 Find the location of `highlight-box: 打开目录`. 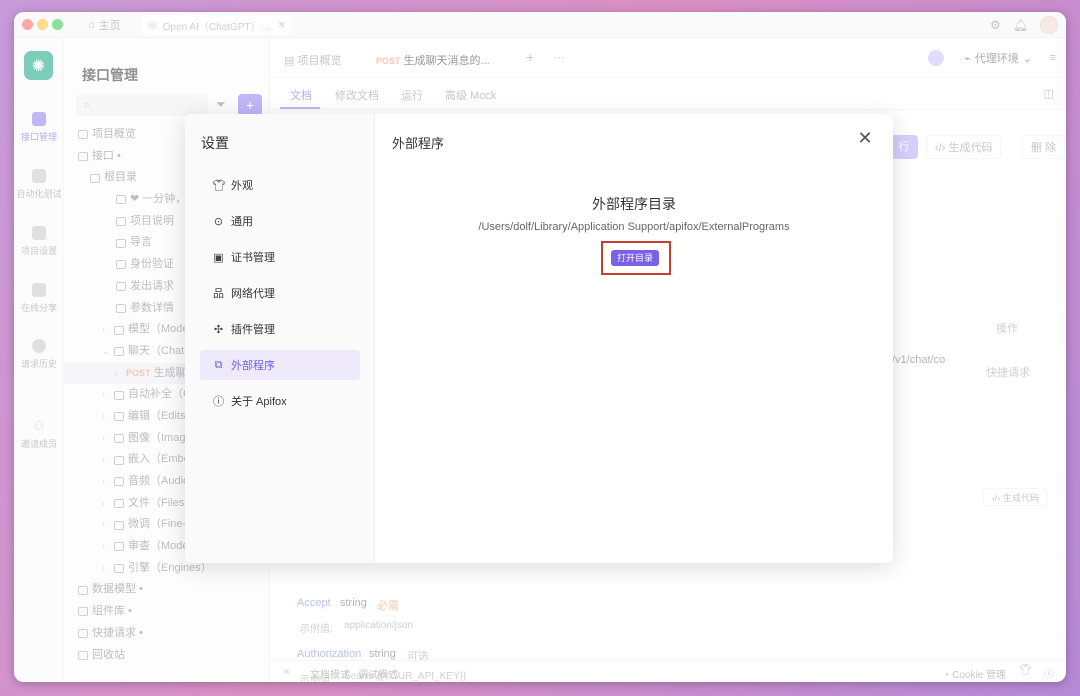

highlight-box: 打开目录 is located at coordinates (636, 258).